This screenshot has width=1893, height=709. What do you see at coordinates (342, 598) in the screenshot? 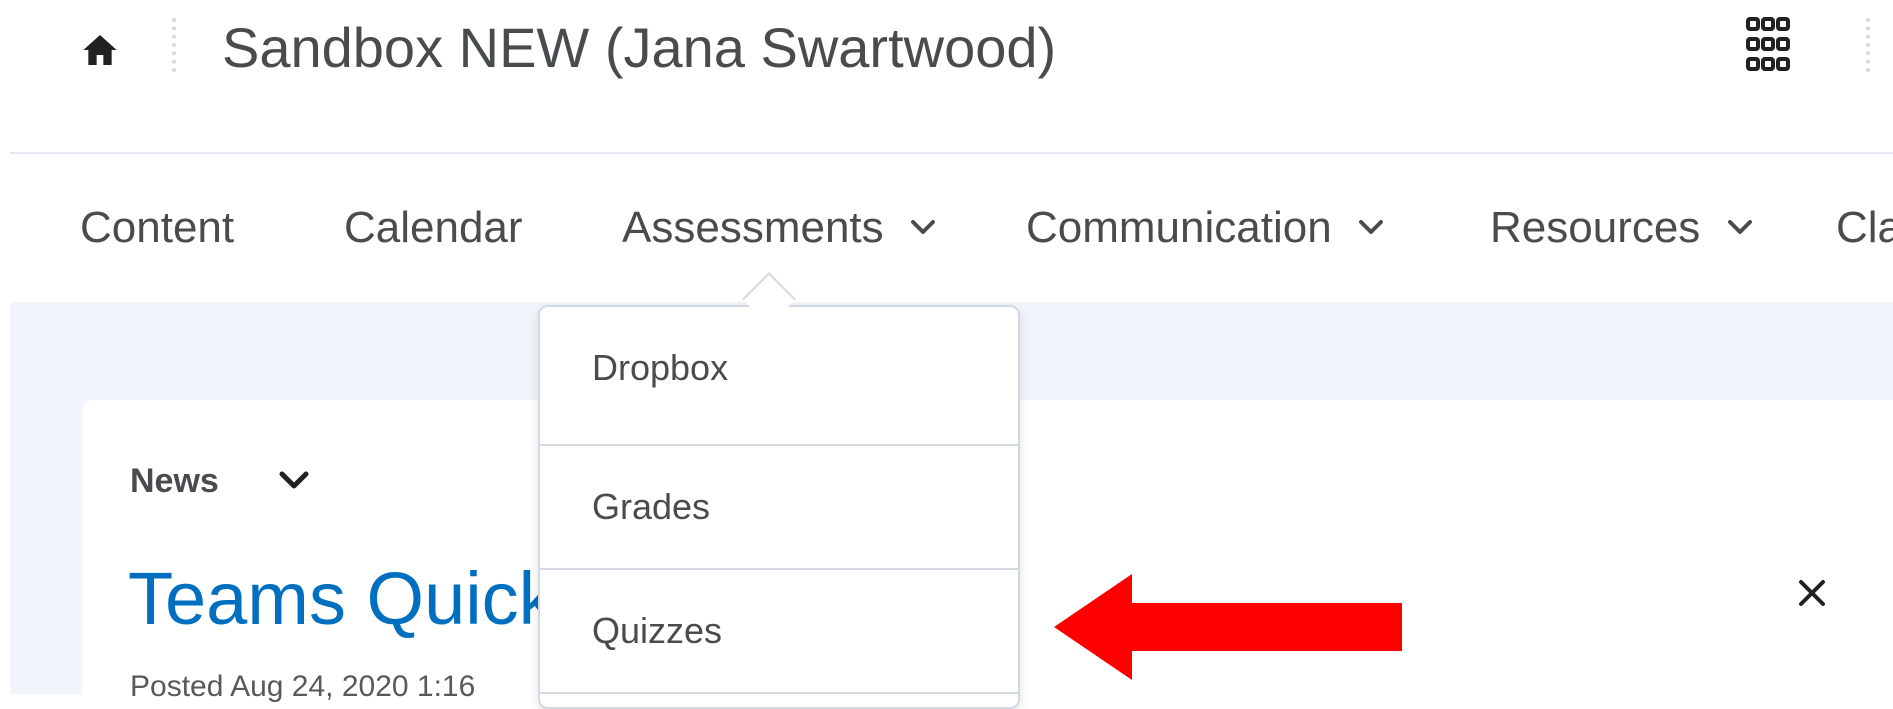
I see `news-item-title: Teams Quick` at bounding box center [342, 598].